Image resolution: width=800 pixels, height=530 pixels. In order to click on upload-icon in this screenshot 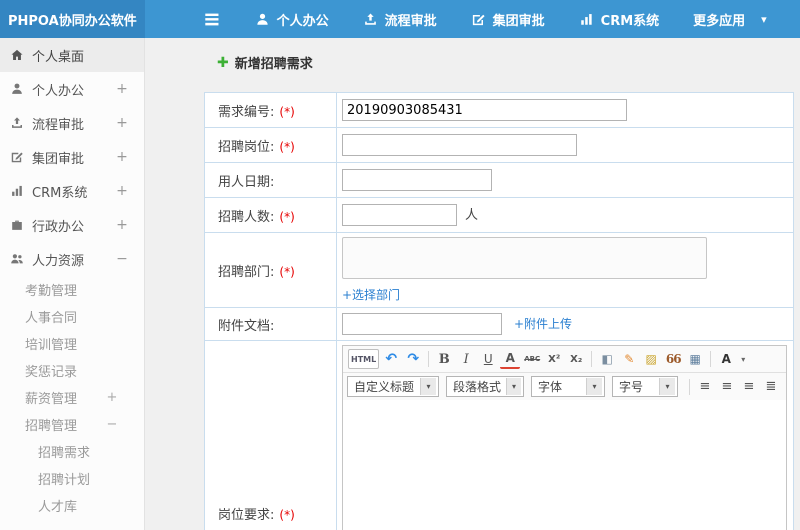, I will do `click(17, 122)`.